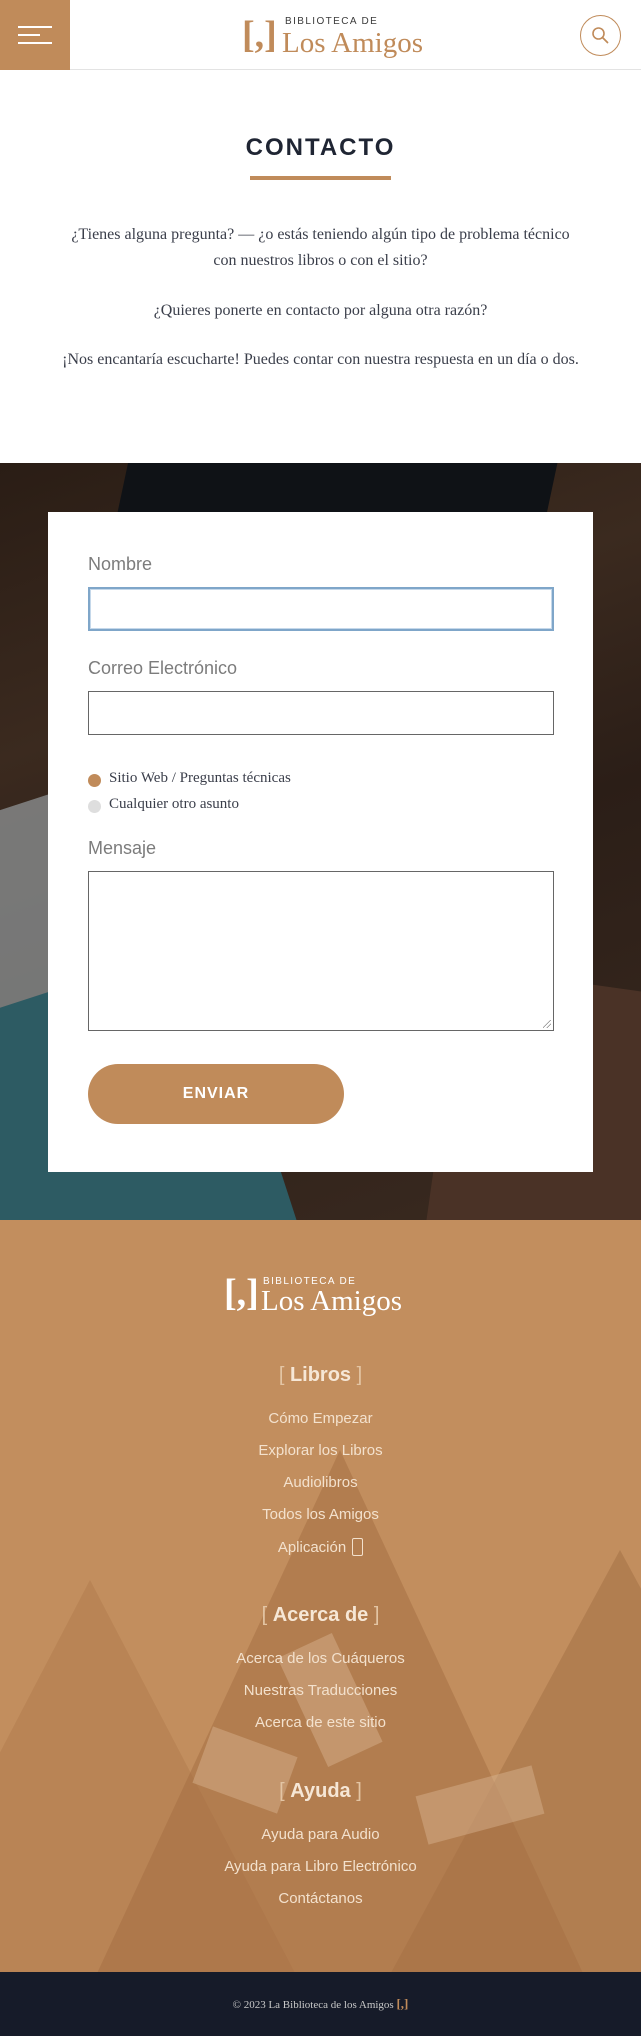 This screenshot has width=641, height=2036. Describe the element at coordinates (321, 951) in the screenshot. I see `message-textarea` at that location.